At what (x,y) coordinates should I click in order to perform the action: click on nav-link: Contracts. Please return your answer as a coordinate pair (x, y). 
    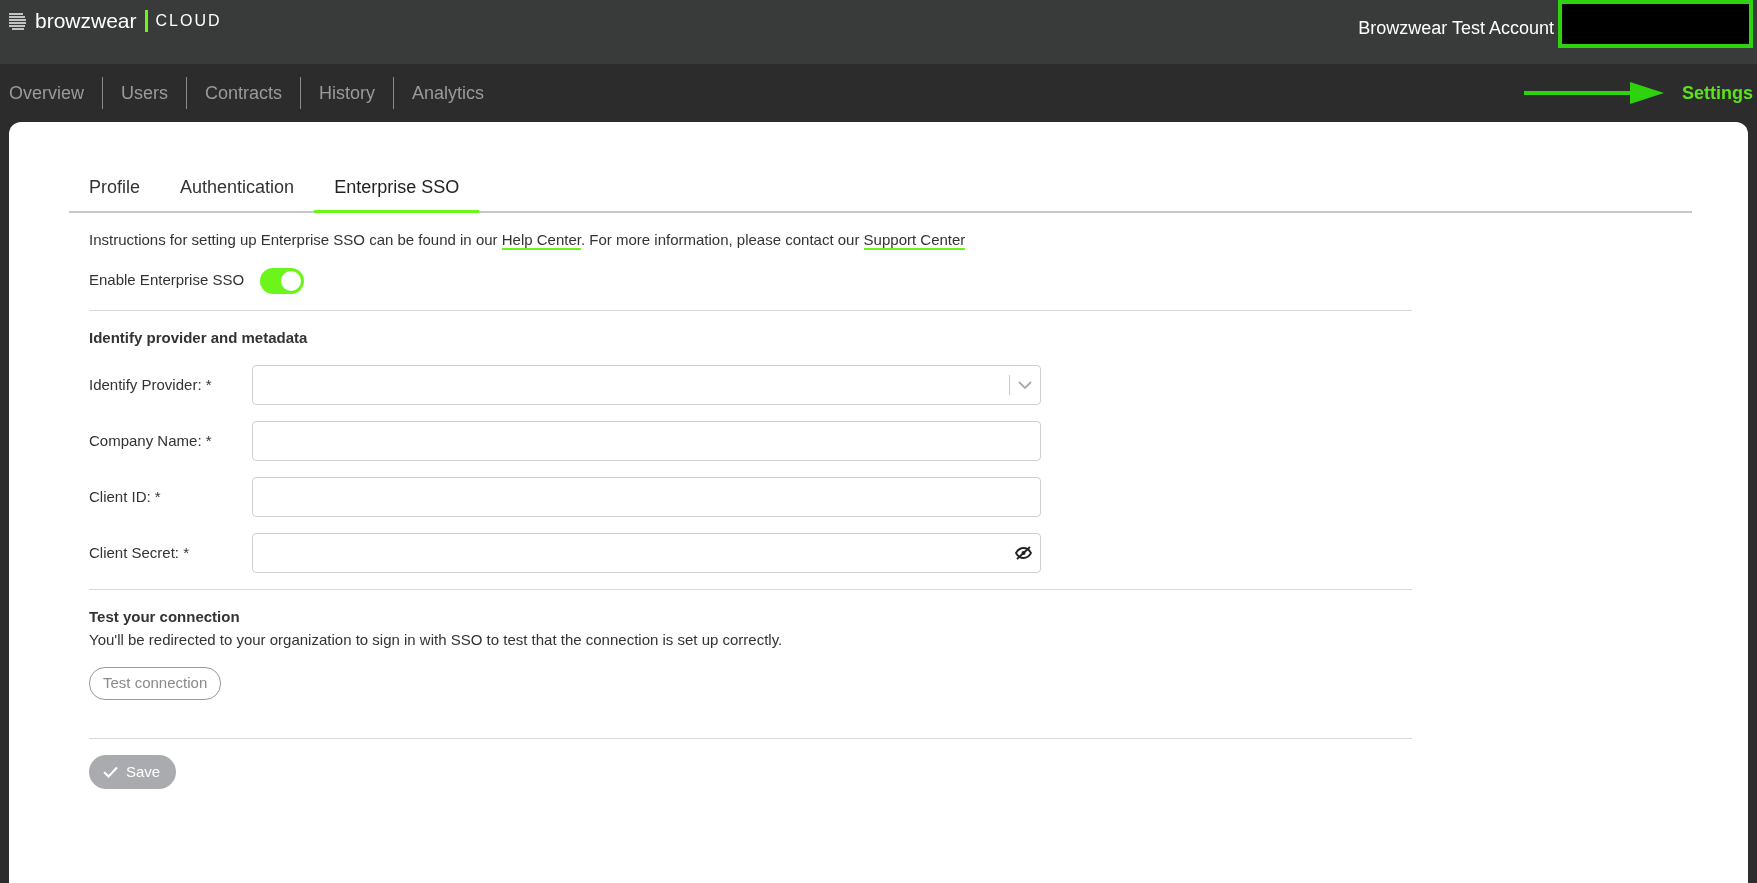
    Looking at the image, I should click on (244, 93).